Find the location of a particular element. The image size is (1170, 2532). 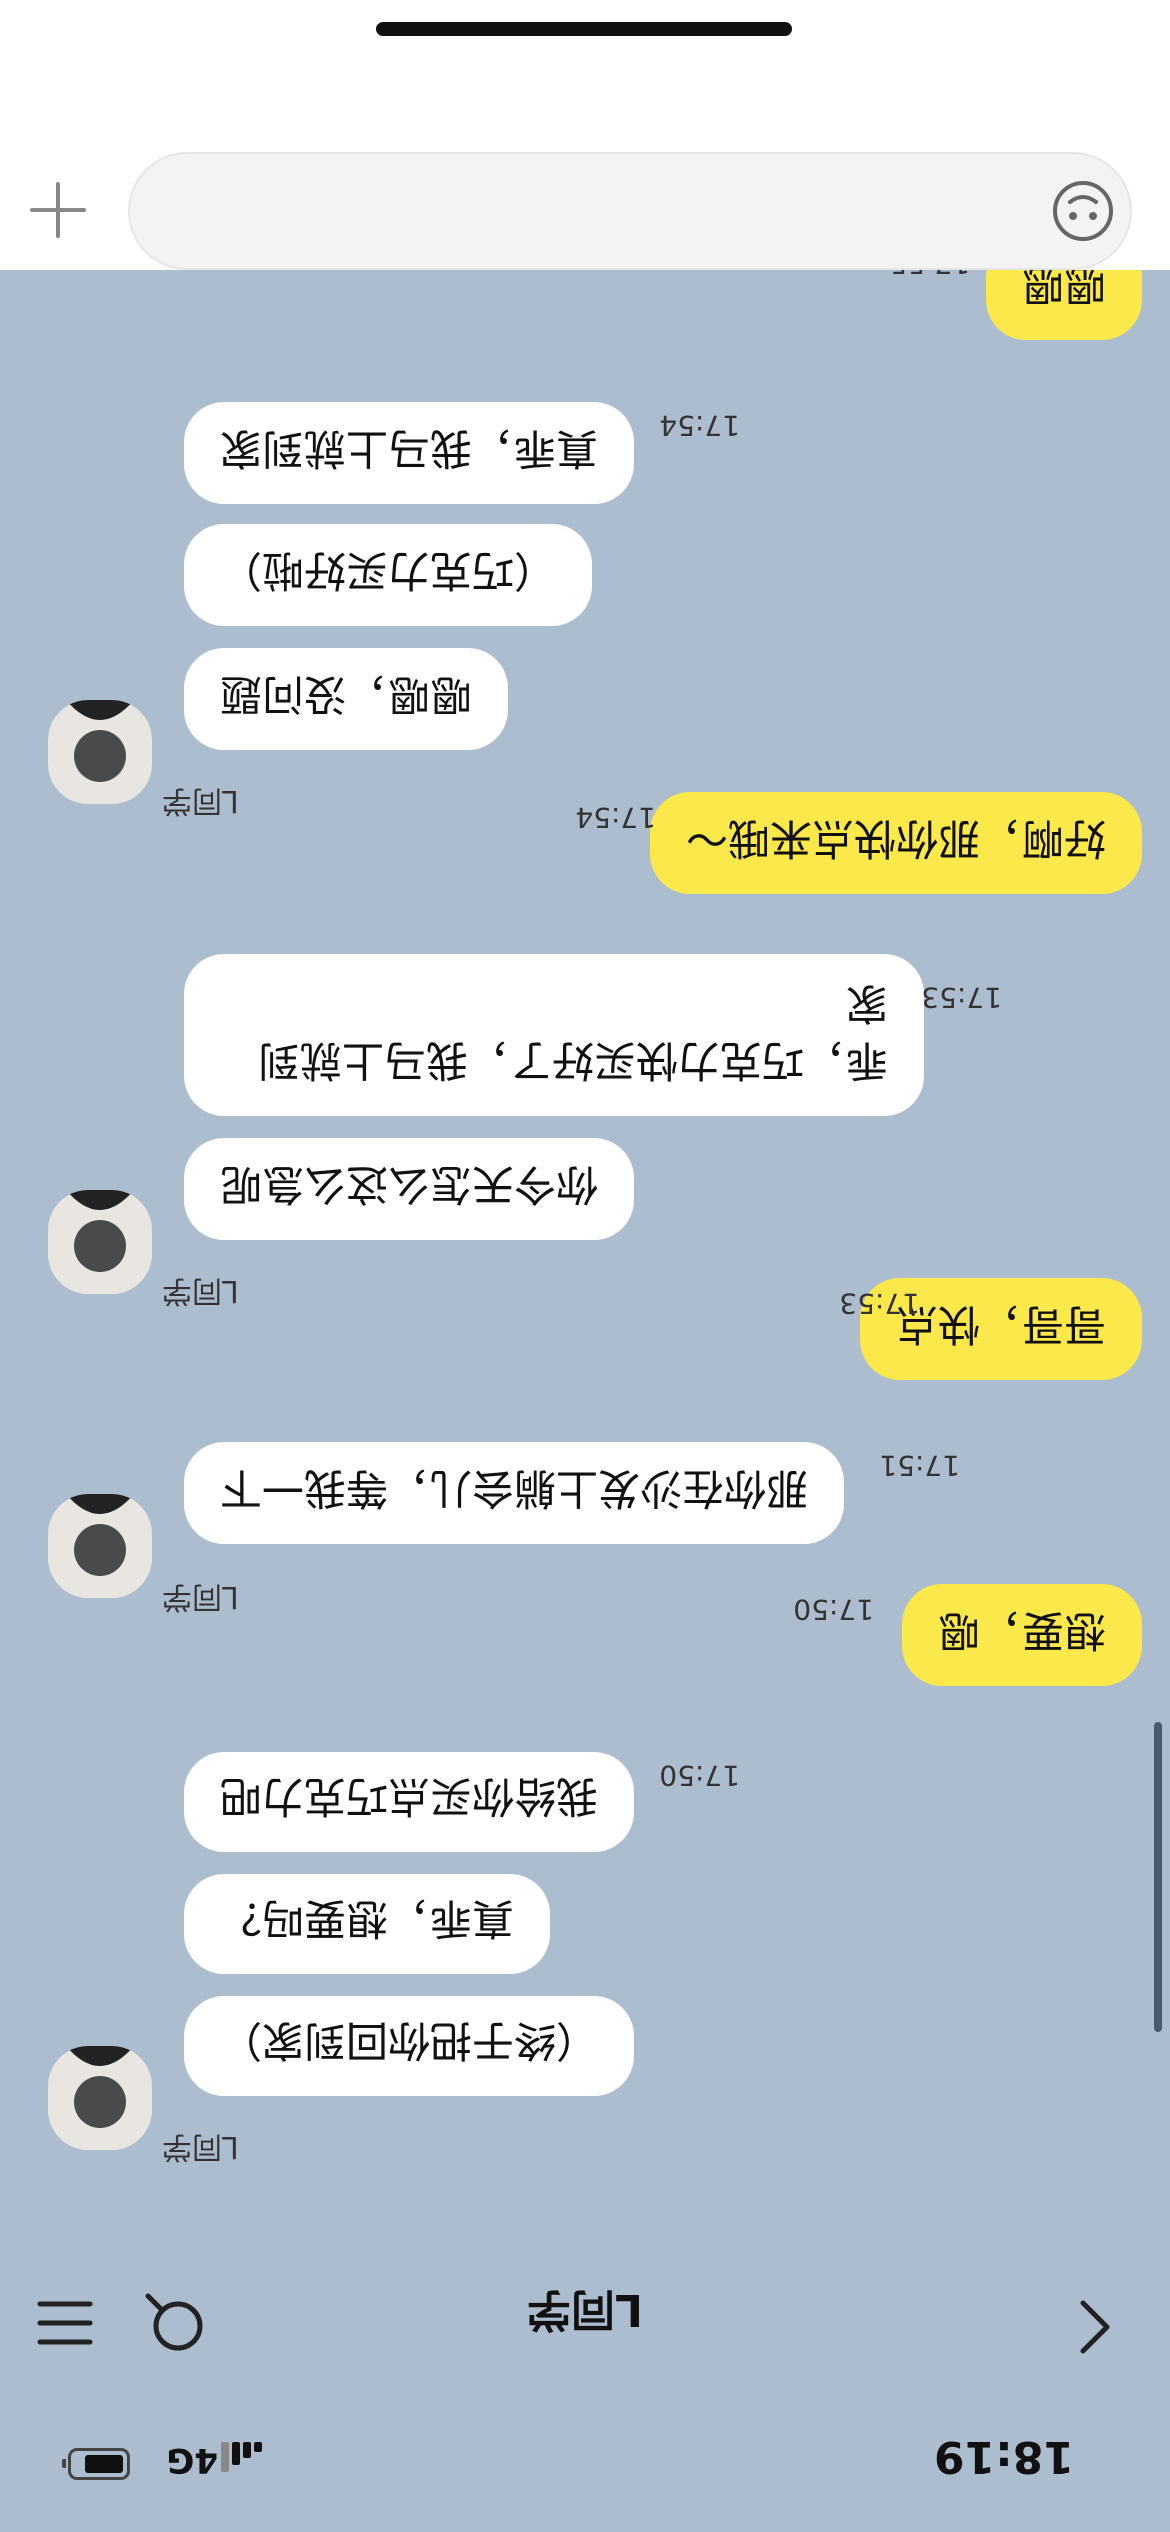

add-attachment-button is located at coordinates (58, 210).